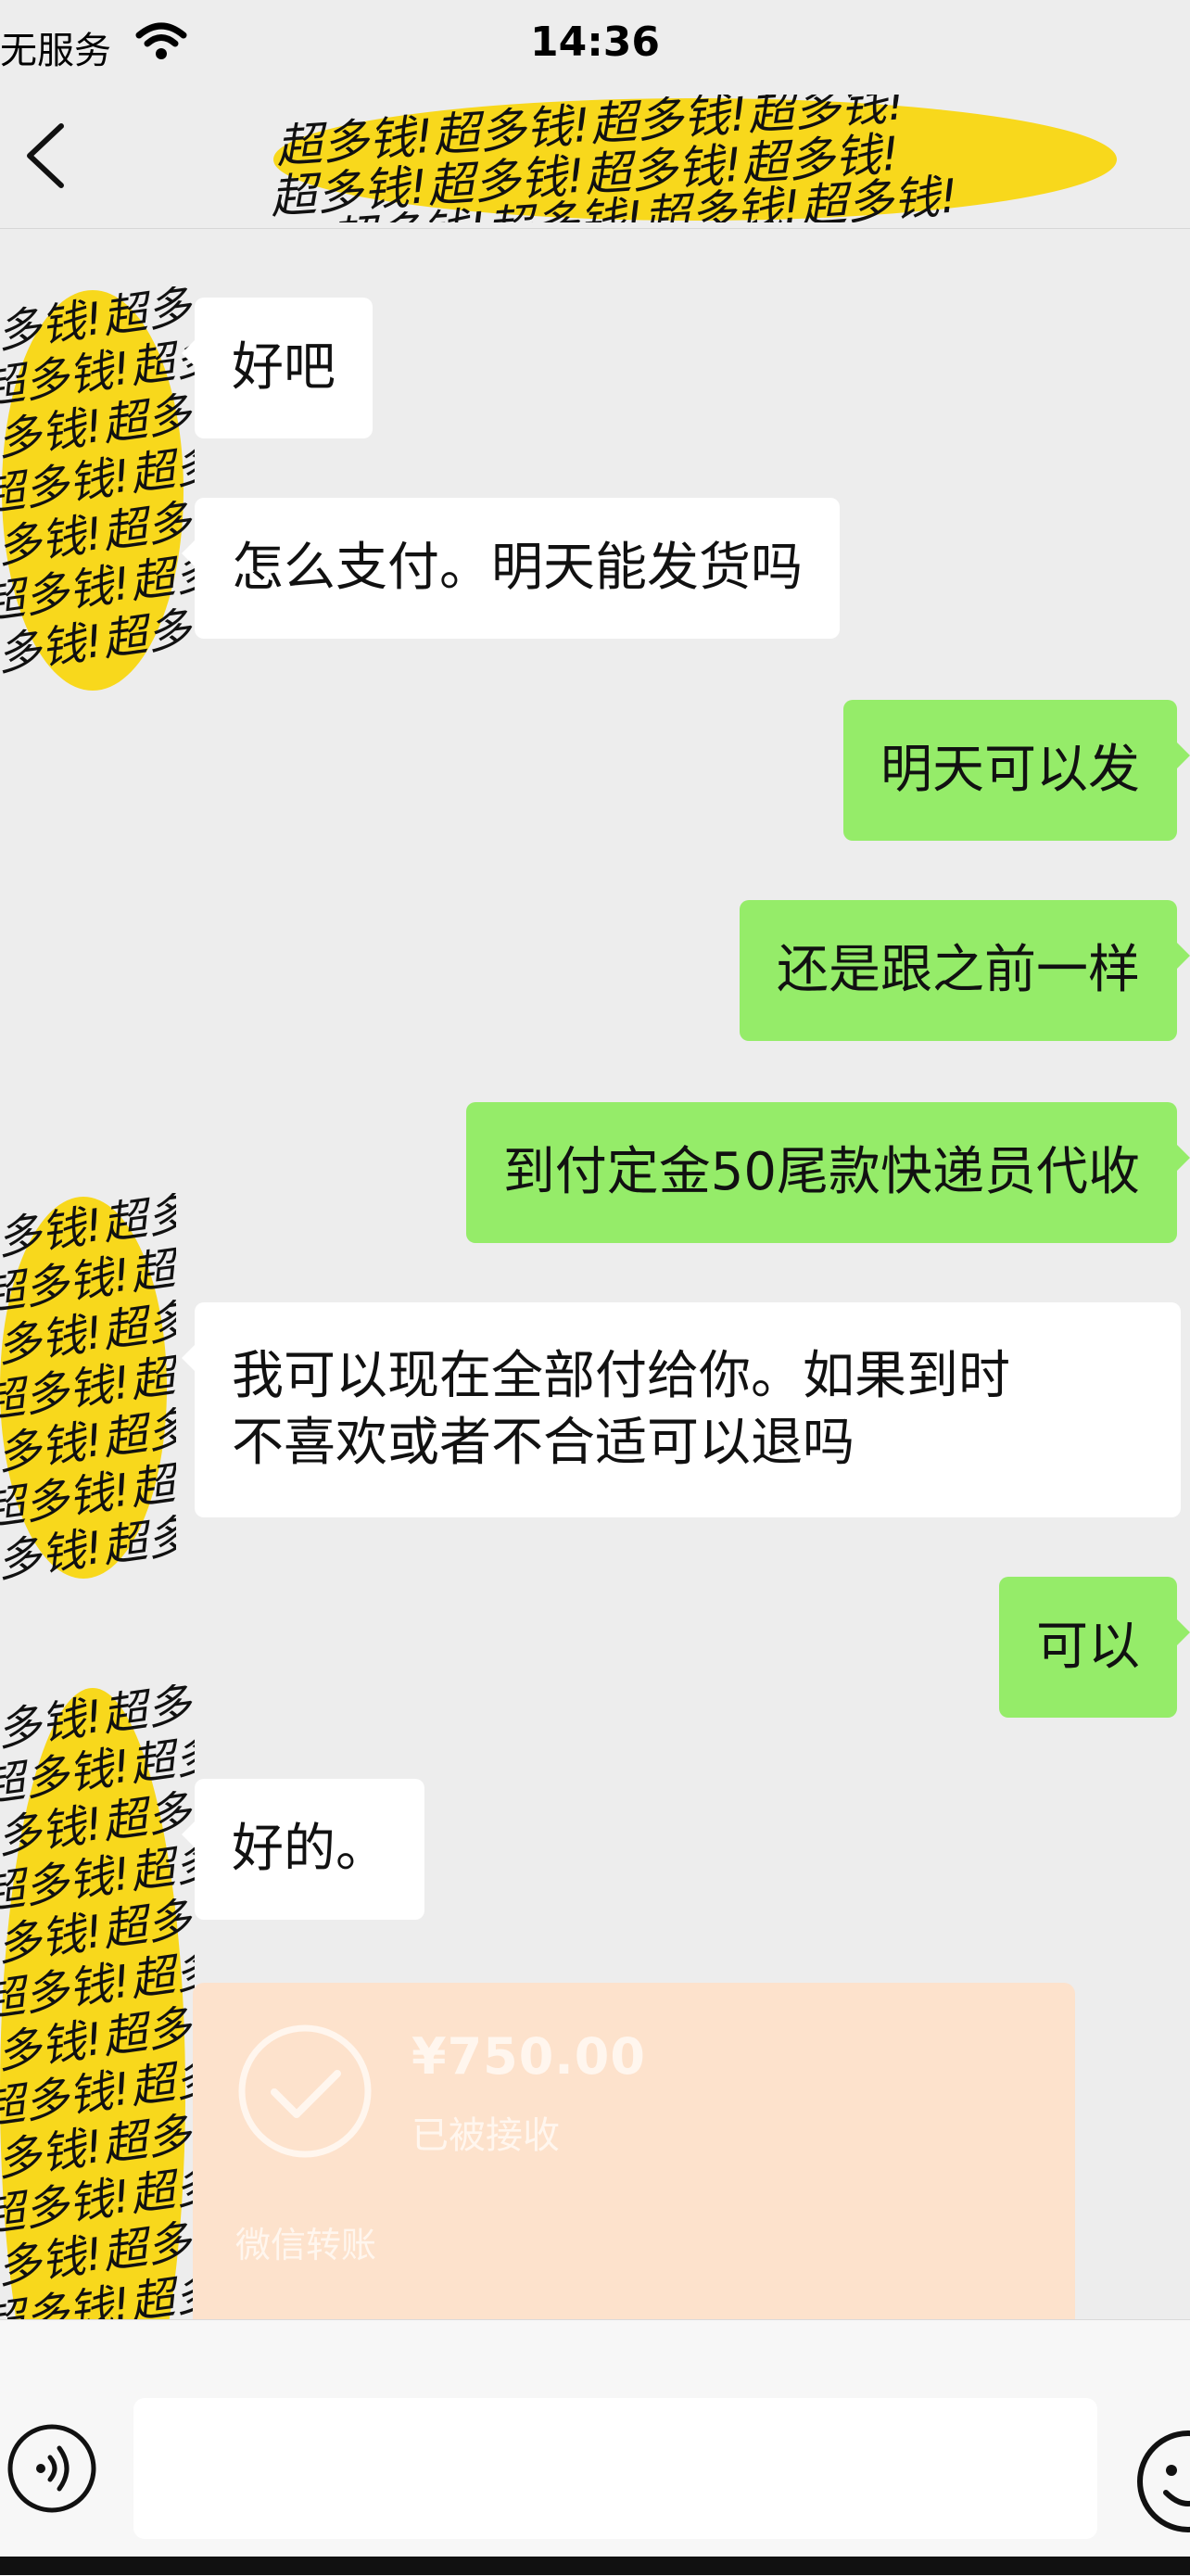  What do you see at coordinates (305, 2091) in the screenshot?
I see `check-circle-icon` at bounding box center [305, 2091].